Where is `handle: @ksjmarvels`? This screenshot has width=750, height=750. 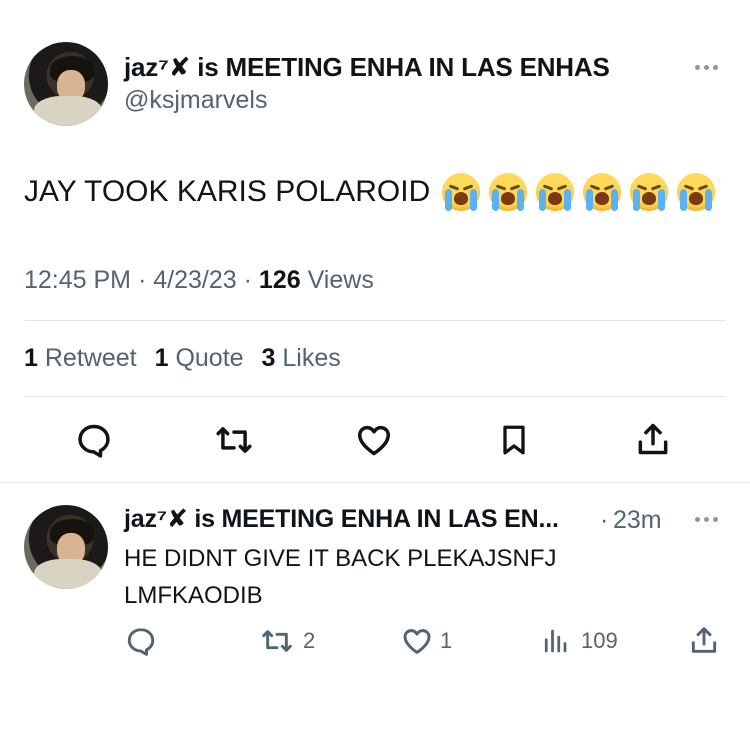
handle: @ksjmarvels is located at coordinates (195, 100).